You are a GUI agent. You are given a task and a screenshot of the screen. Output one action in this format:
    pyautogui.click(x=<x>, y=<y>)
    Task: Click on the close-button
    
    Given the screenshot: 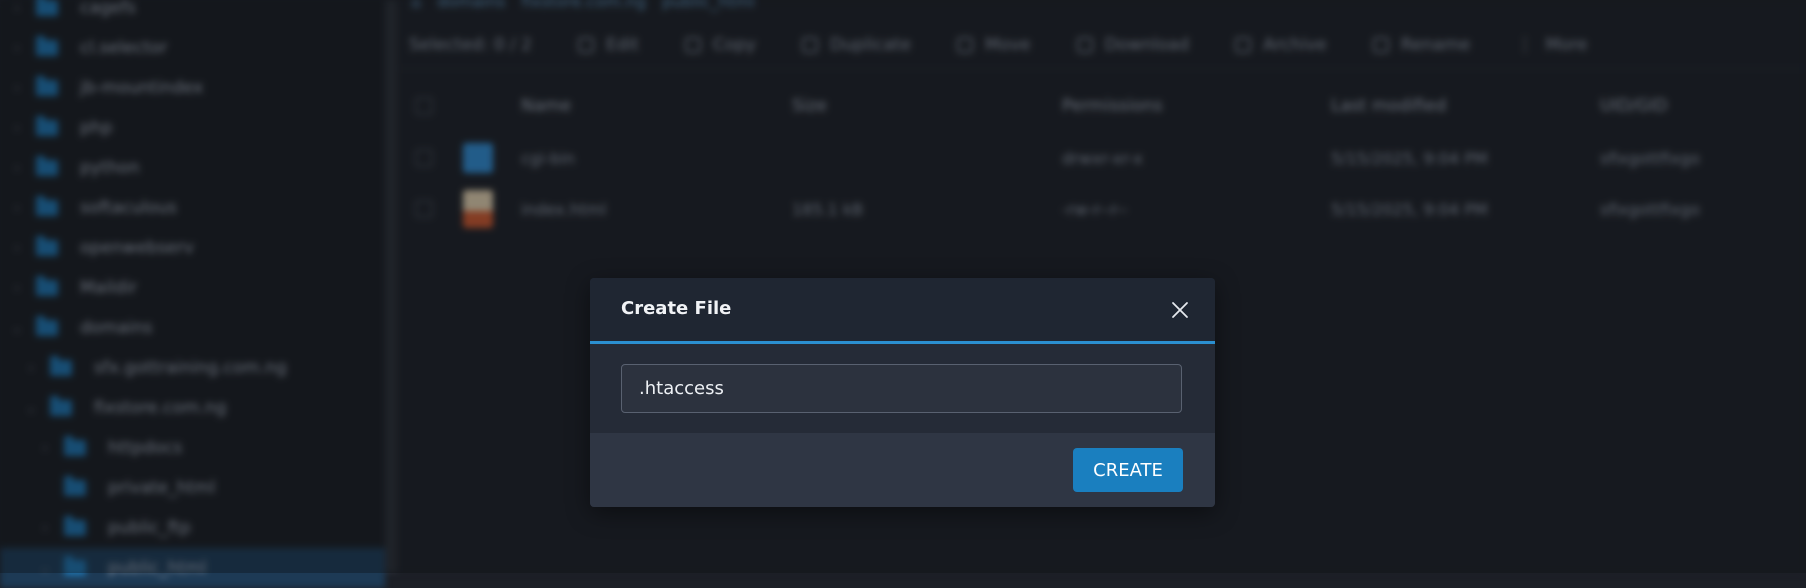 What is the action you would take?
    pyautogui.click(x=1180, y=310)
    